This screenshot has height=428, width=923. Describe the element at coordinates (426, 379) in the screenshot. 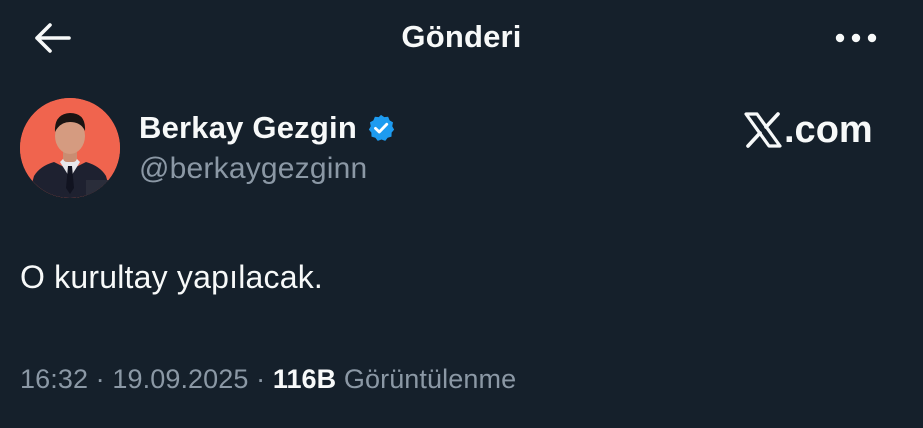

I see `views-label: Görüntülenme` at that location.